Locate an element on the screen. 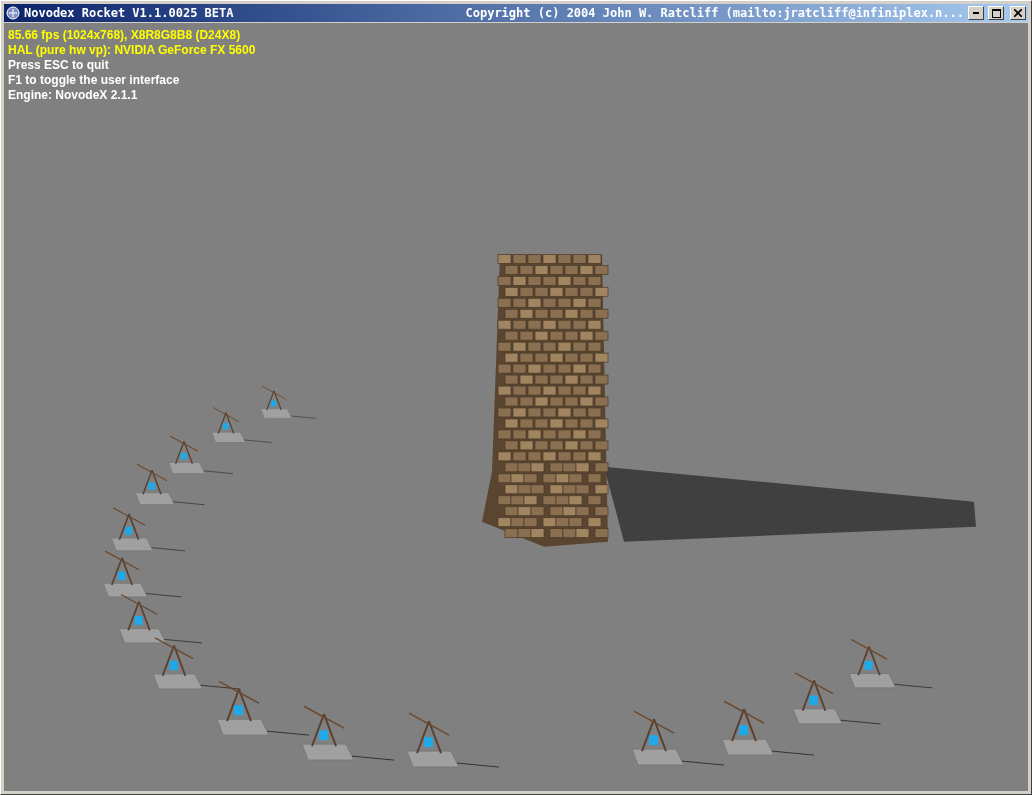  status-text: HAL (pure hw vp): NVIDIA GeForce FX 5600 is located at coordinates (132, 50).